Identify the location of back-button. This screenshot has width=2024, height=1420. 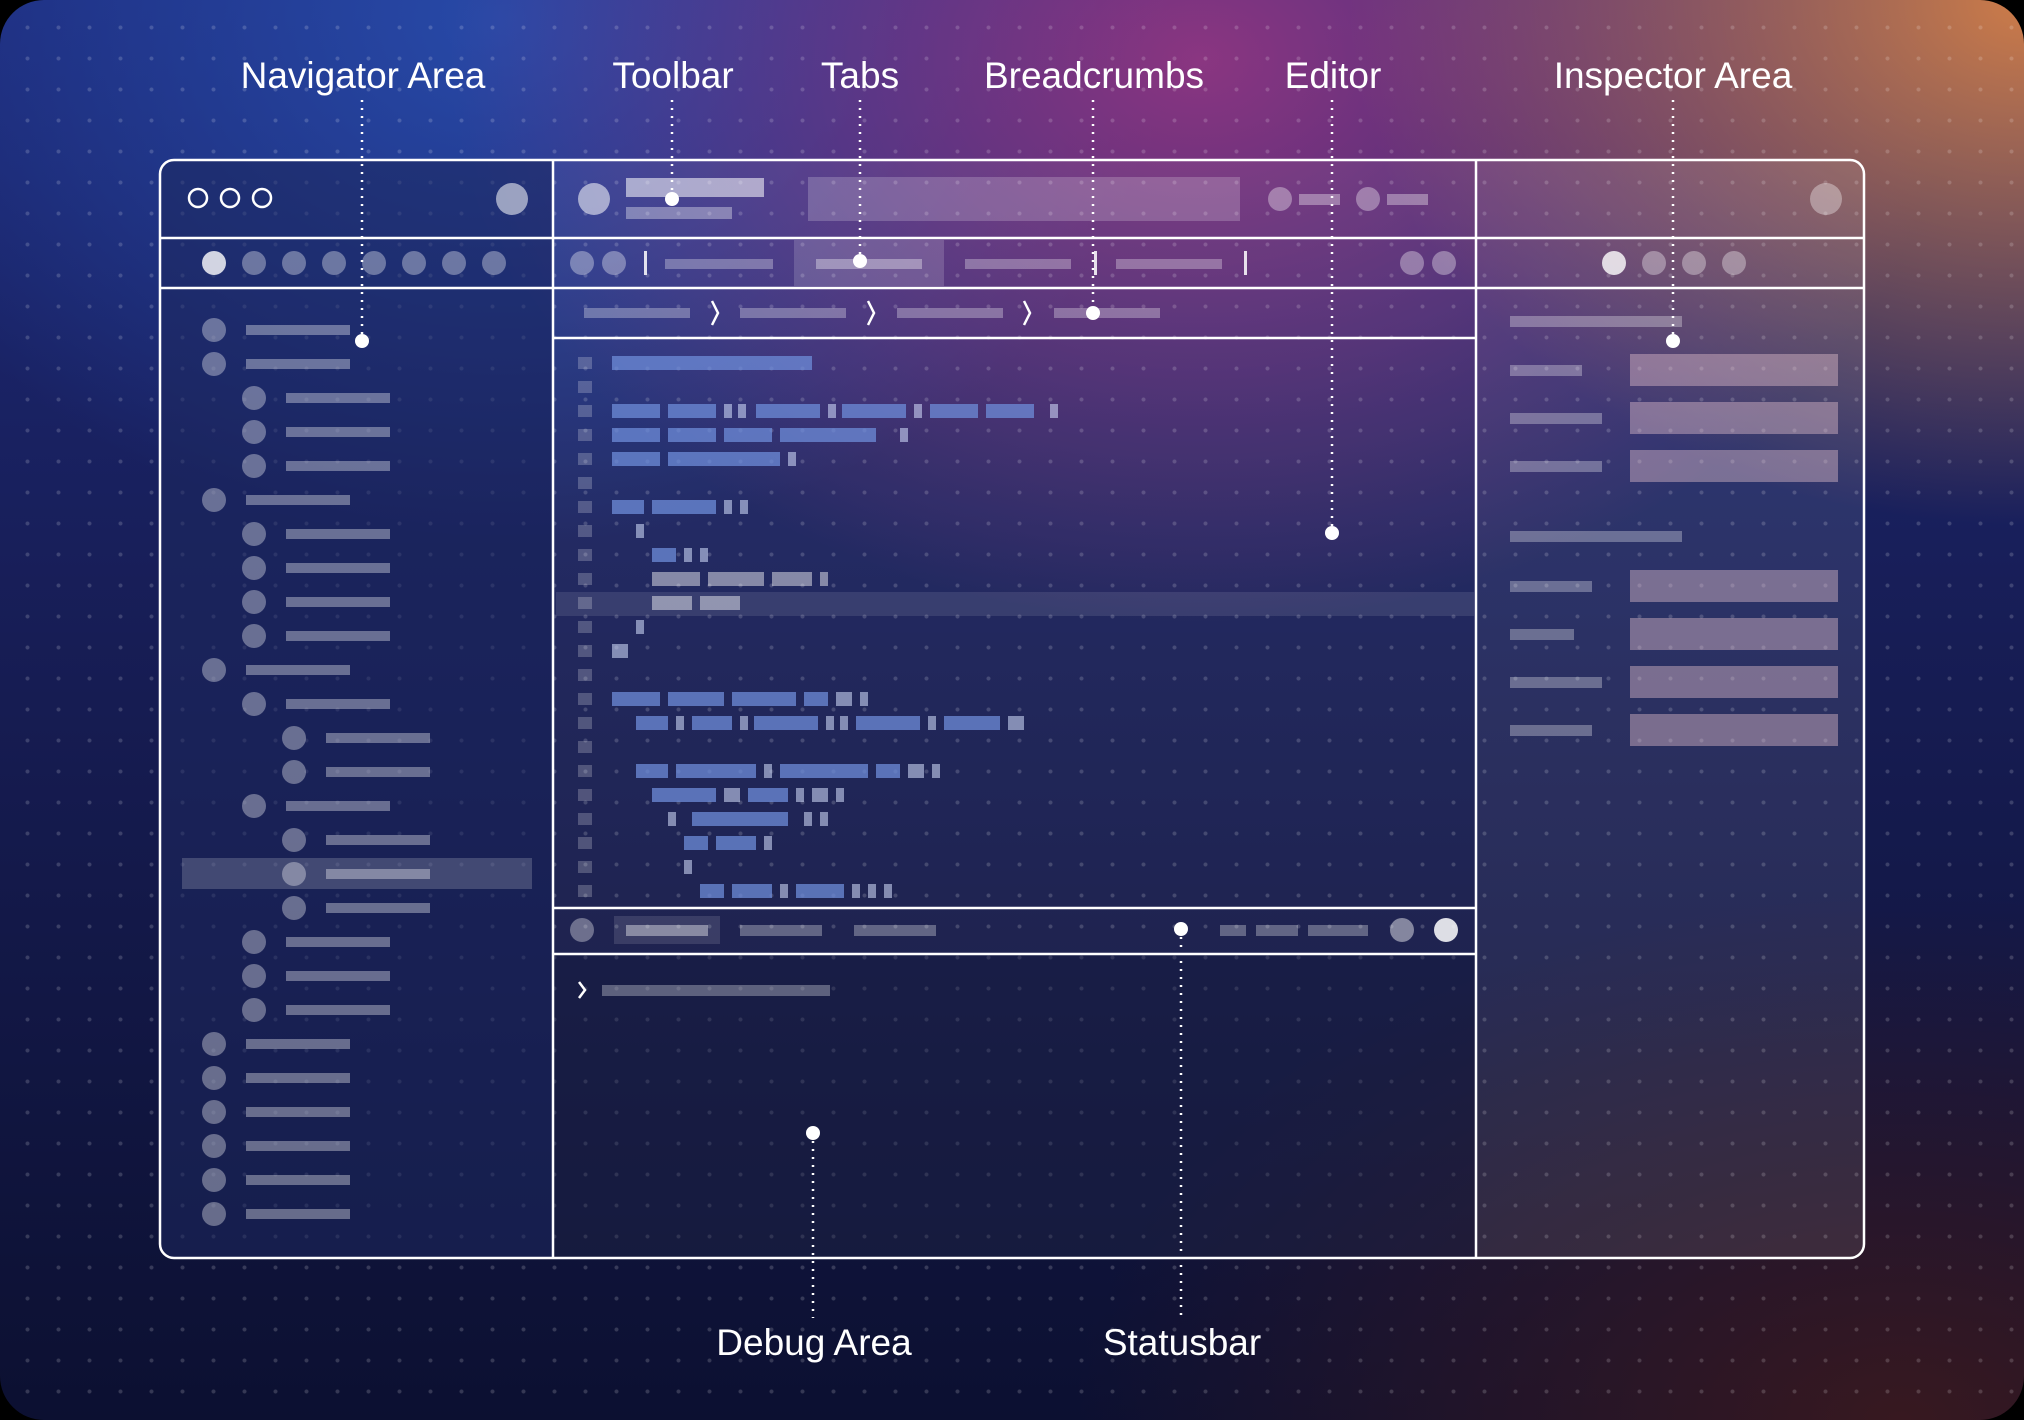
(582, 263).